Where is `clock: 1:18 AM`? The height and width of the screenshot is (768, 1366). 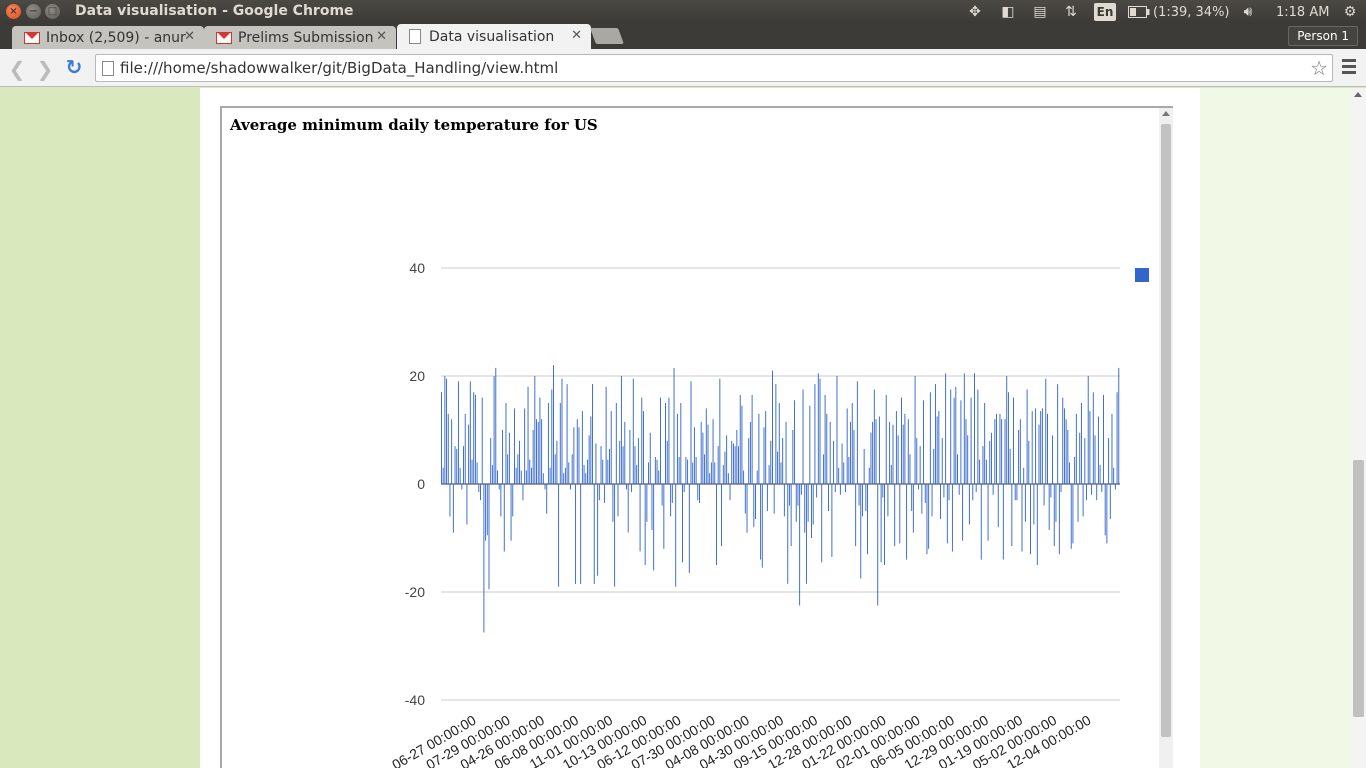 clock: 1:18 AM is located at coordinates (1302, 12).